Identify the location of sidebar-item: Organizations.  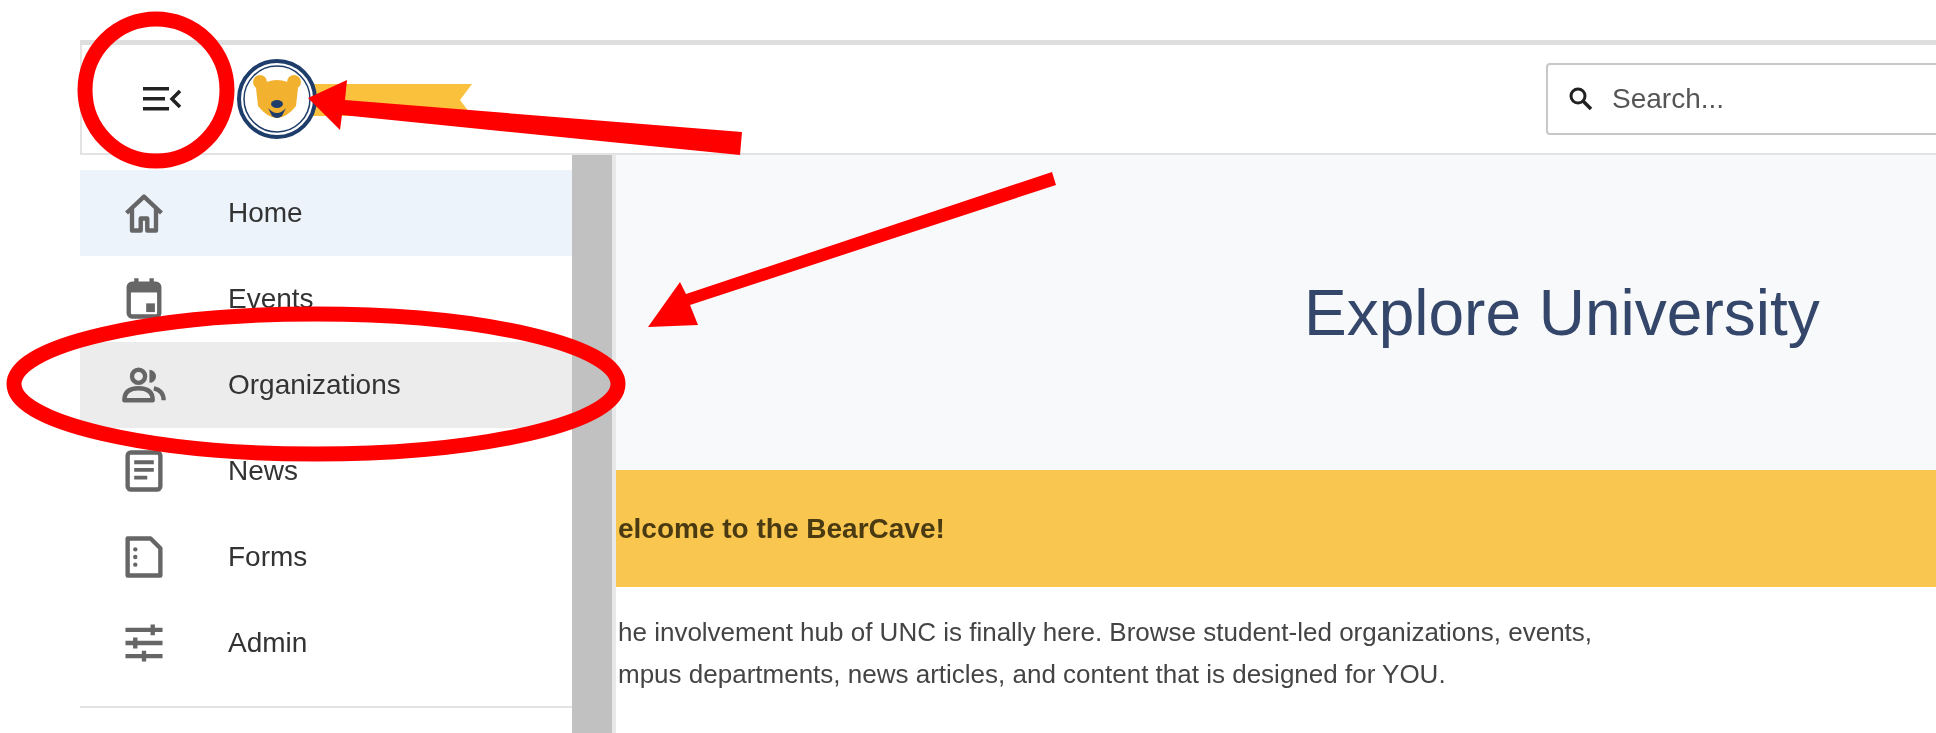
(326, 385).